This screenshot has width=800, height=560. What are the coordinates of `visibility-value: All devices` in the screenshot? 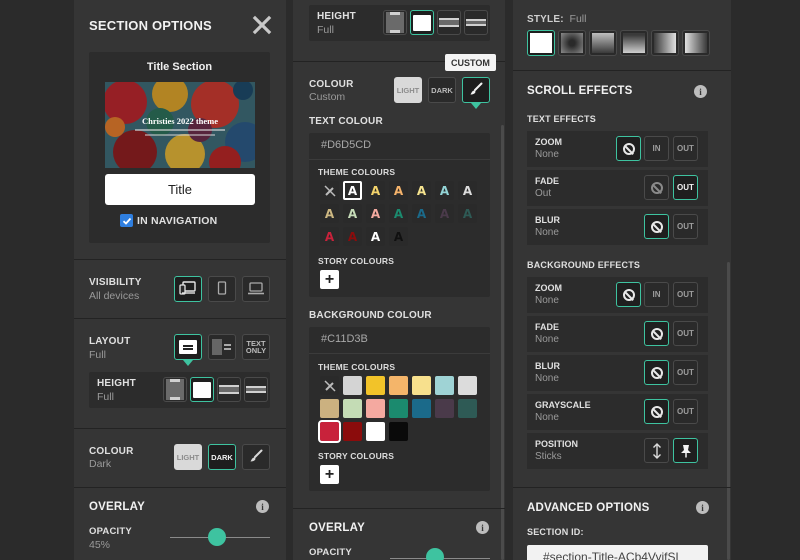 It's located at (114, 296).